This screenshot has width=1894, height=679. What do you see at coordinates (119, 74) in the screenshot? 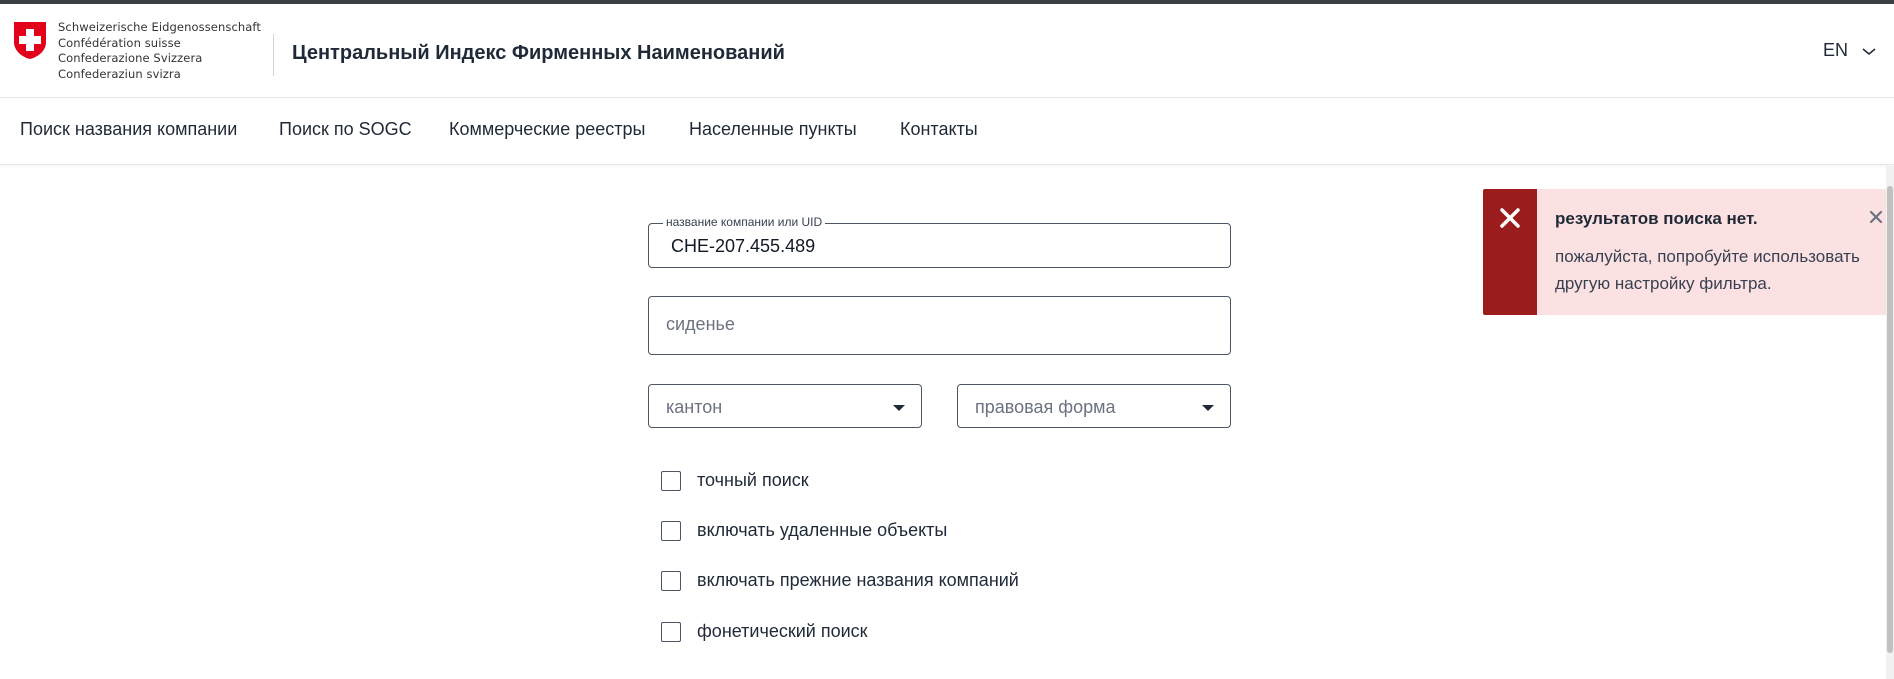
I see `confederation-line-rm: Confederaziun svizra` at bounding box center [119, 74].